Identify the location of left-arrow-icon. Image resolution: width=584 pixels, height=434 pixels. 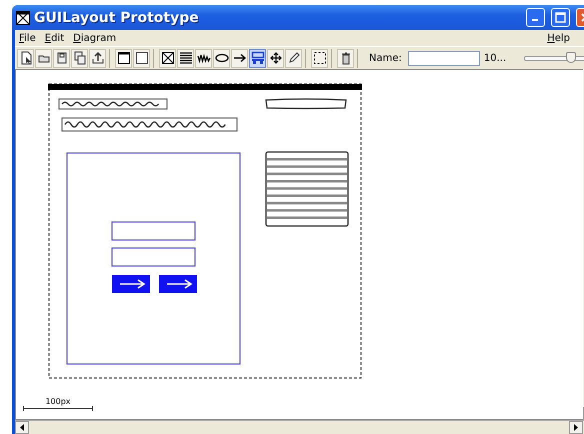
(22, 427).